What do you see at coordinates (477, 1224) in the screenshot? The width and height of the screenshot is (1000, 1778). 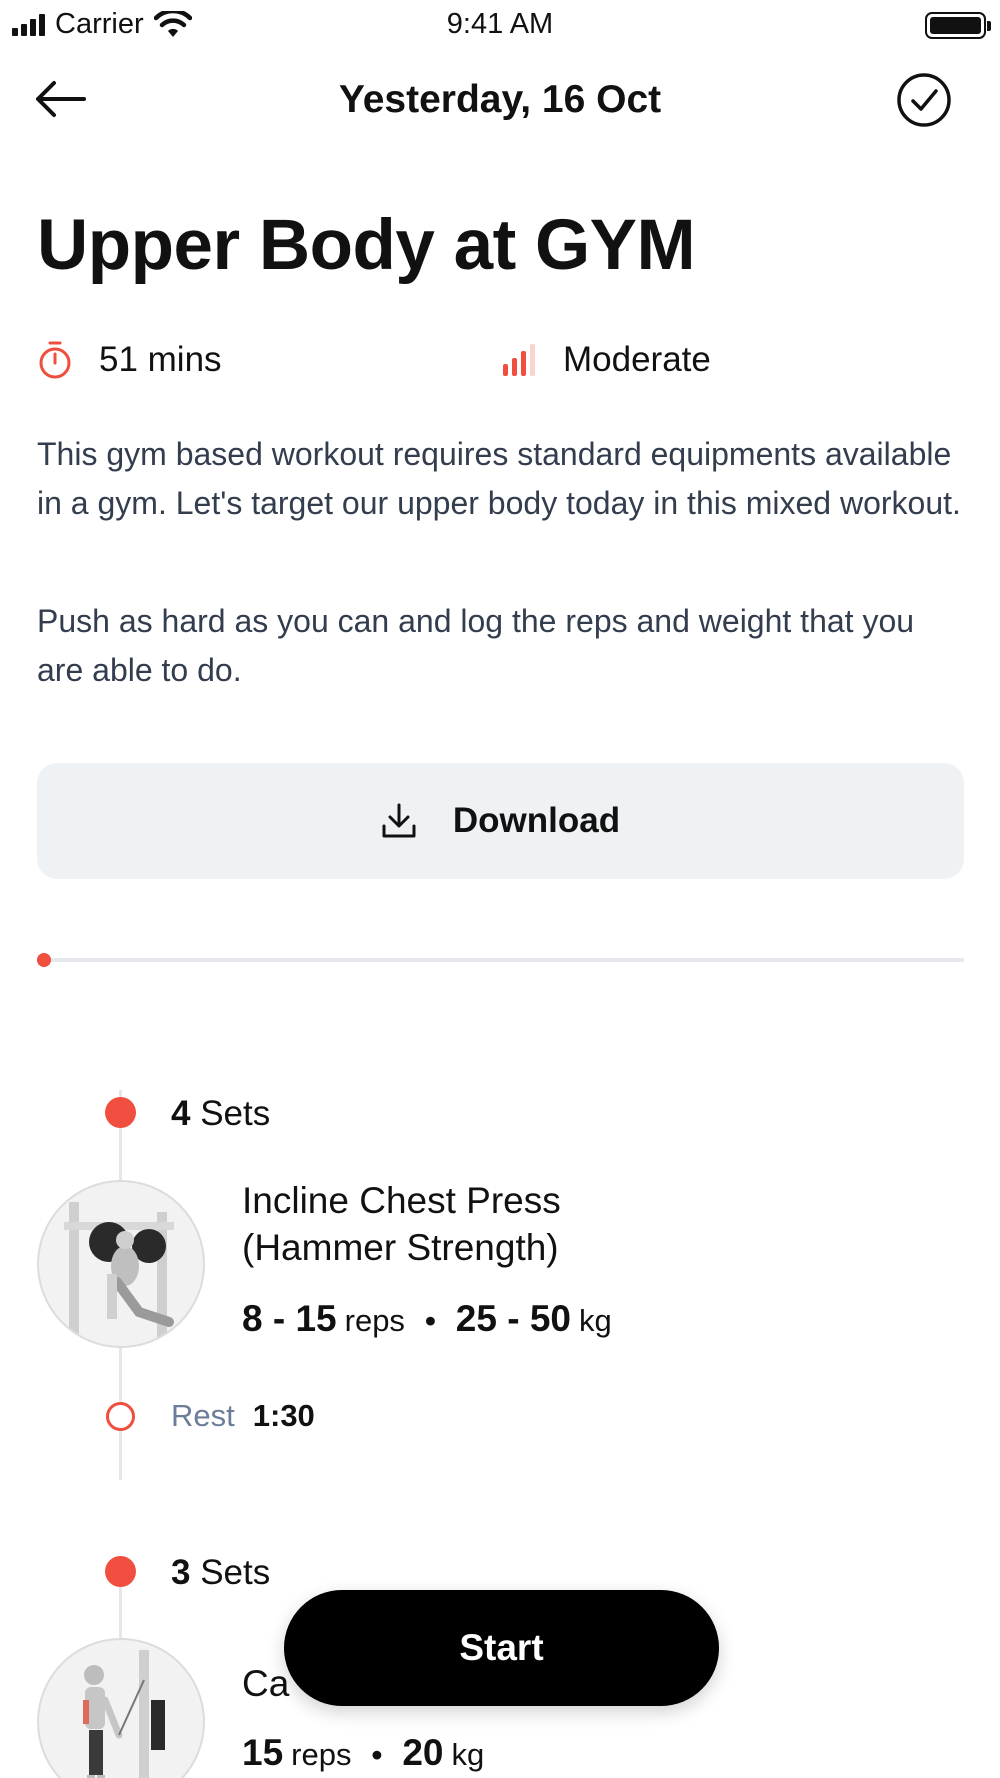 I see `exercise-name: Incline Chest Press (Hammer Strength)` at bounding box center [477, 1224].